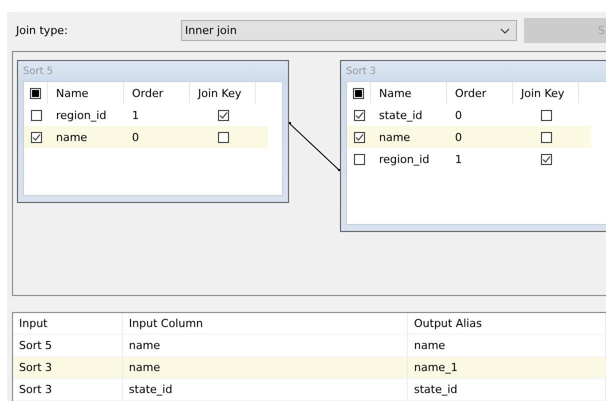 This screenshot has height=401, width=606. What do you see at coordinates (507, 368) in the screenshot?
I see `table-cell: name_1` at bounding box center [507, 368].